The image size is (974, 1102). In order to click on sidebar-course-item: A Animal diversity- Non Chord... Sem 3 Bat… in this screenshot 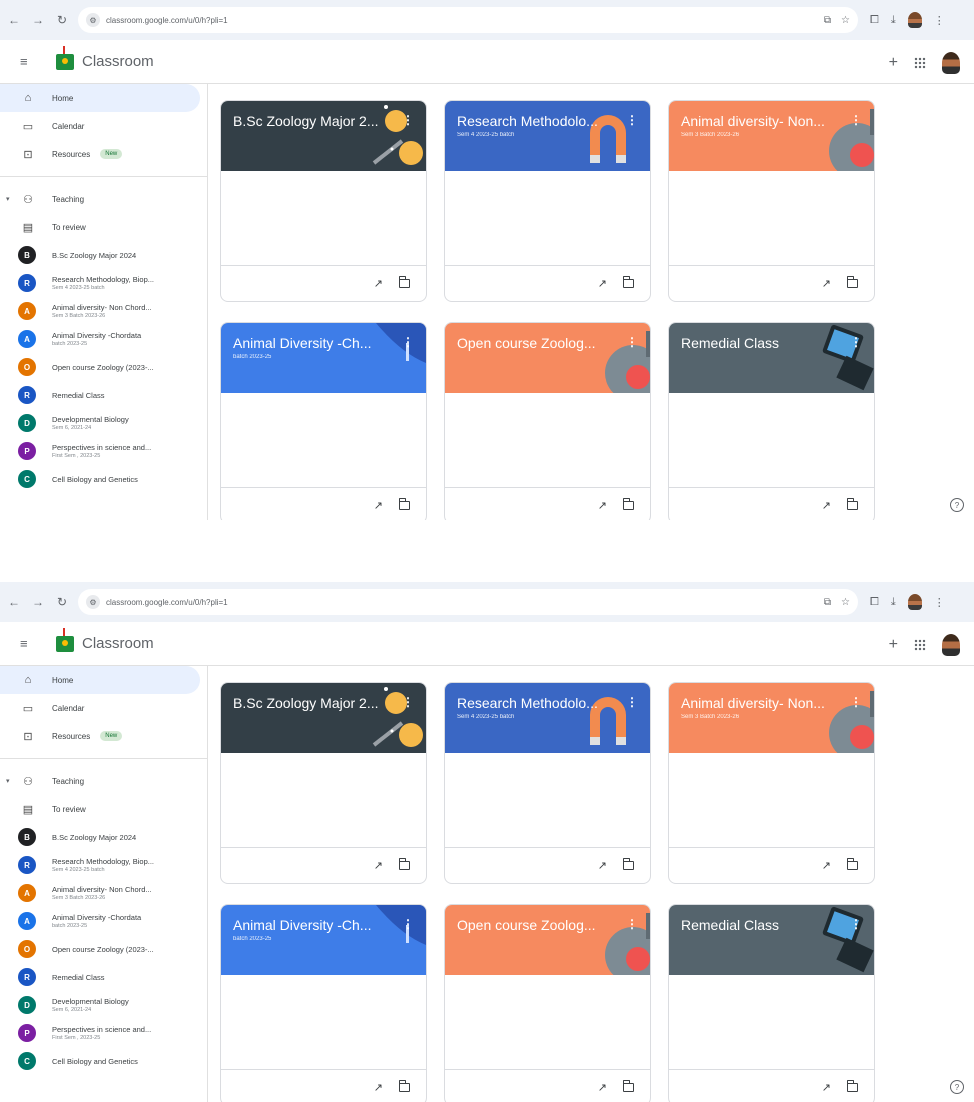, I will do `click(103, 893)`.